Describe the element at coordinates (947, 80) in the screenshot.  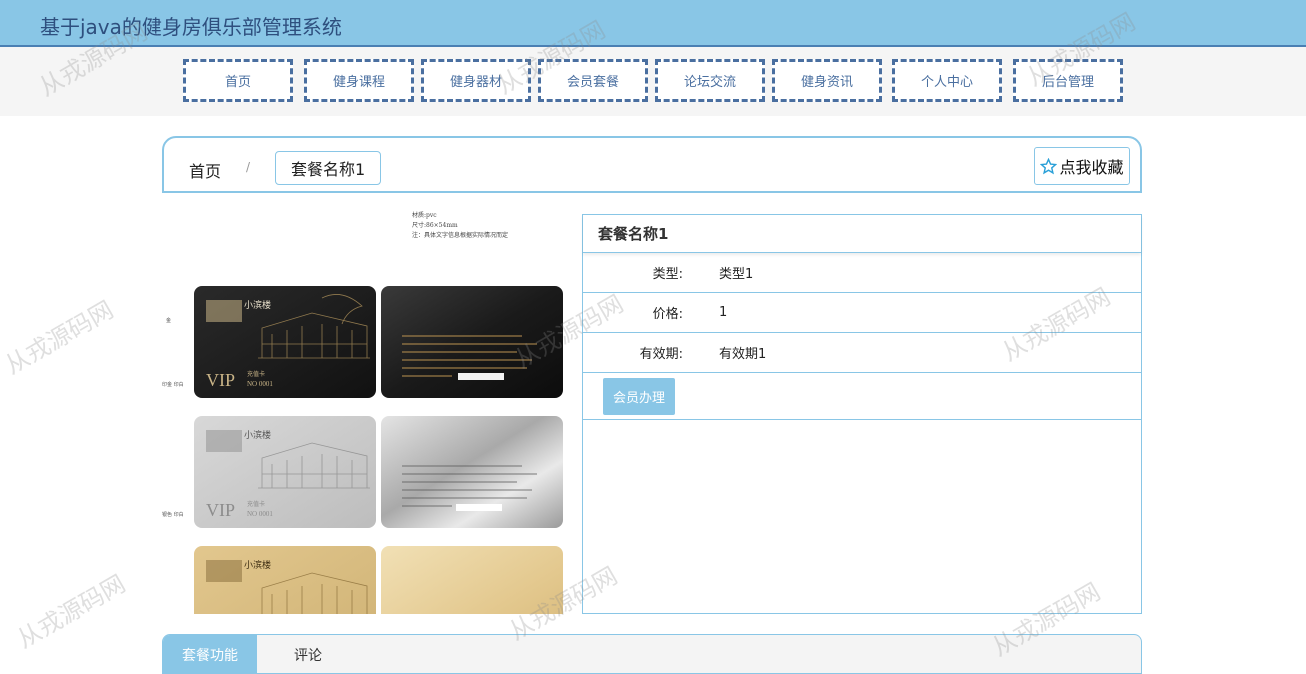
I see `nav-item-profile: 个人中心` at that location.